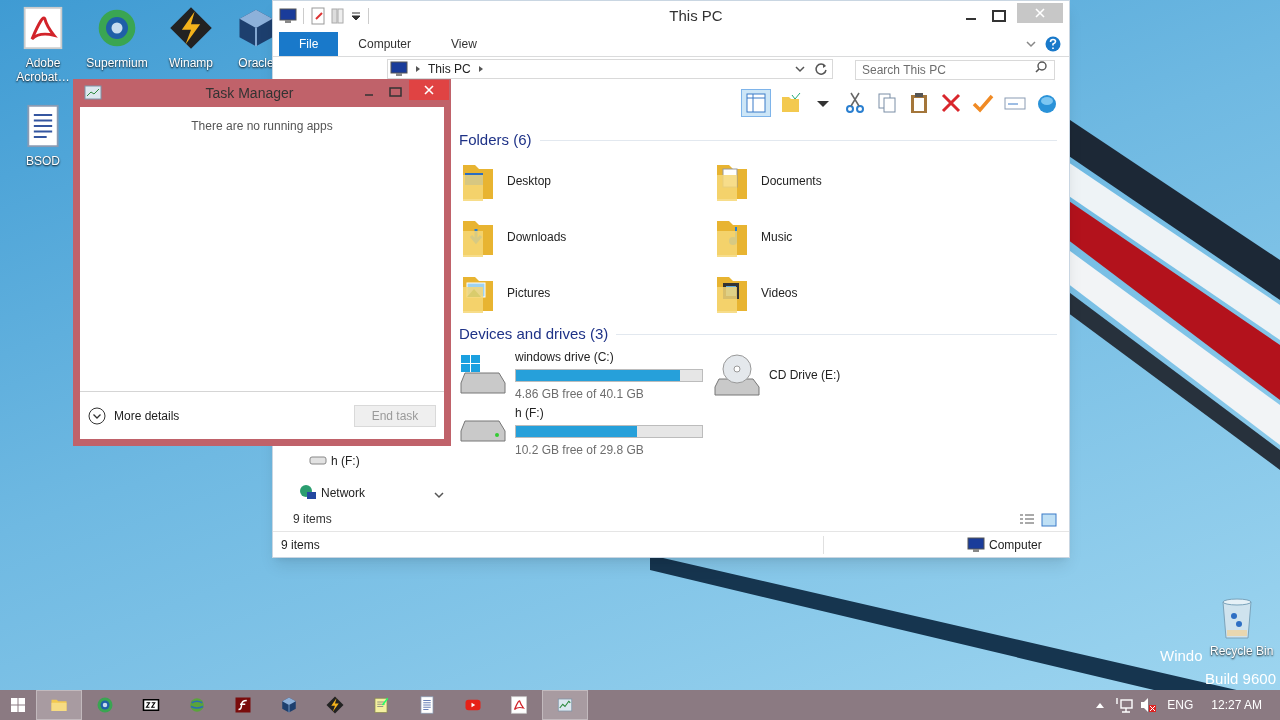 Image resolution: width=1280 pixels, height=720 pixels. I want to click on ribbon-tab: Computer, so click(385, 43).